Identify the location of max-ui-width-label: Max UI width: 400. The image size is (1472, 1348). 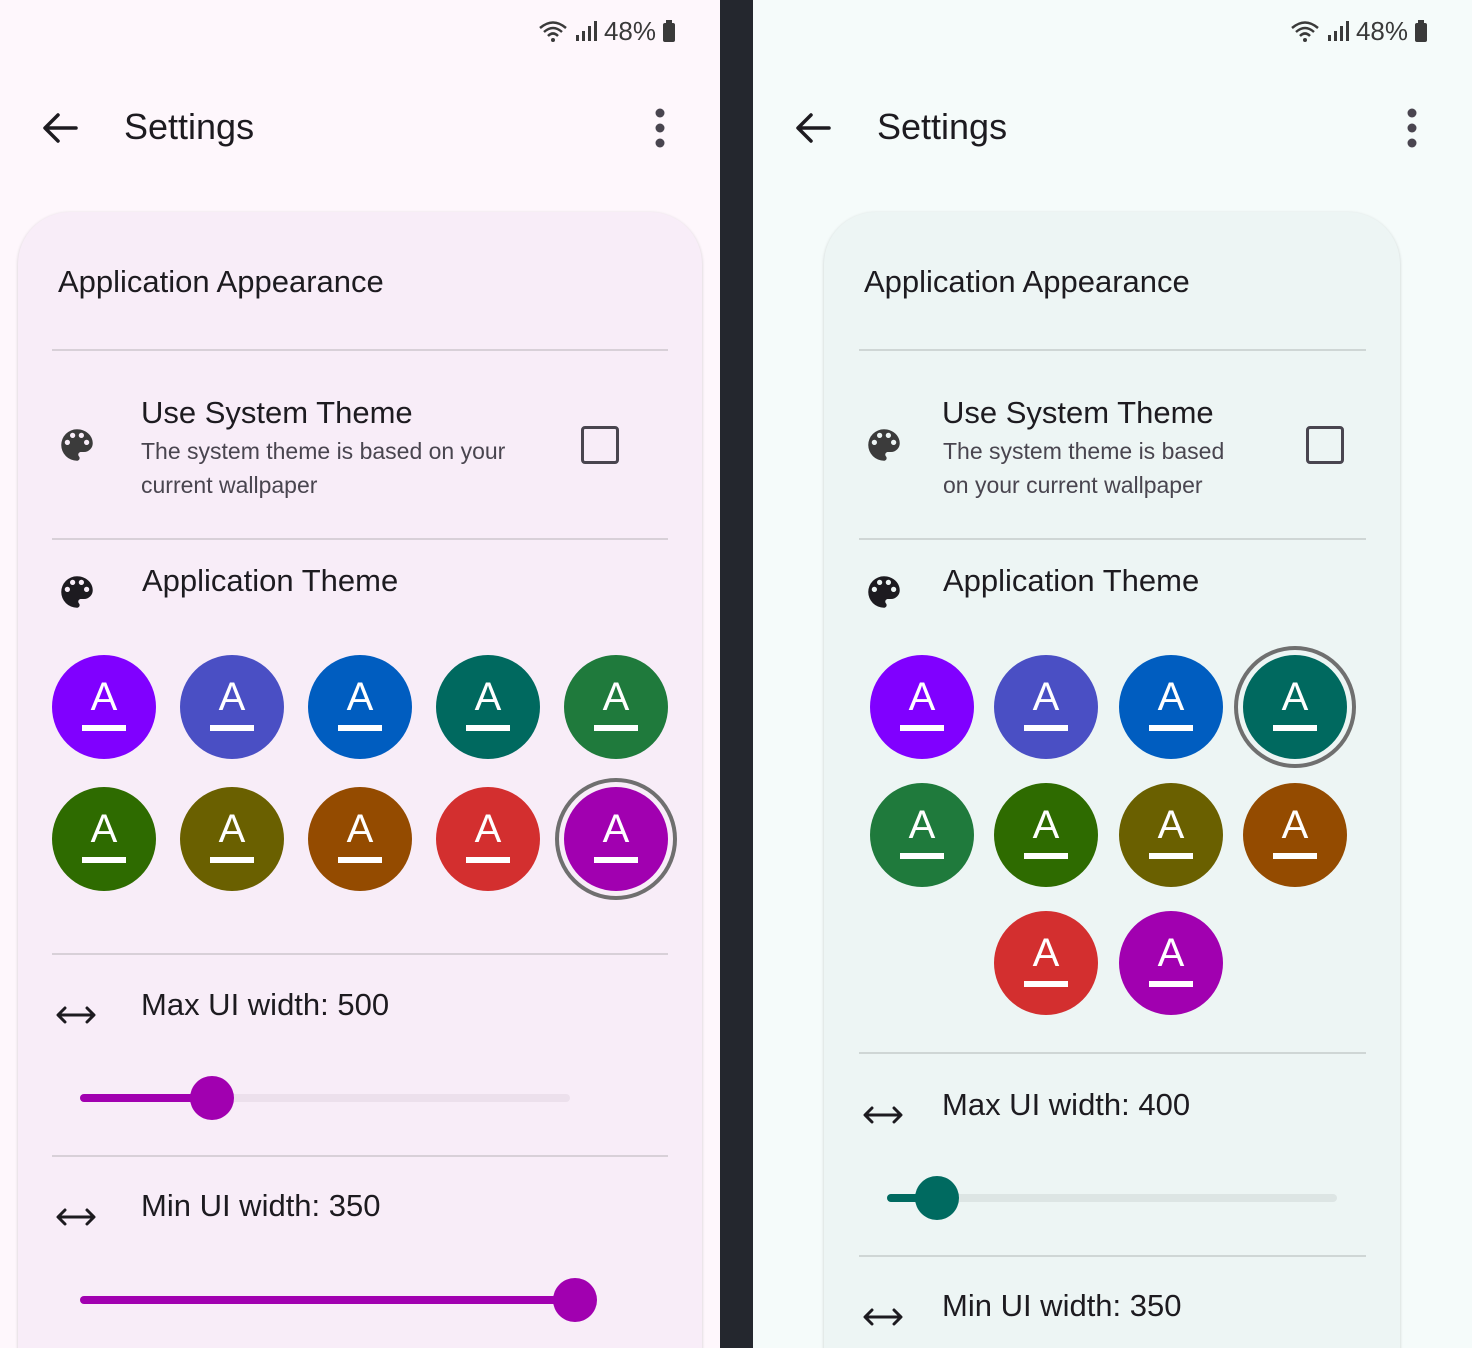
(1066, 1104).